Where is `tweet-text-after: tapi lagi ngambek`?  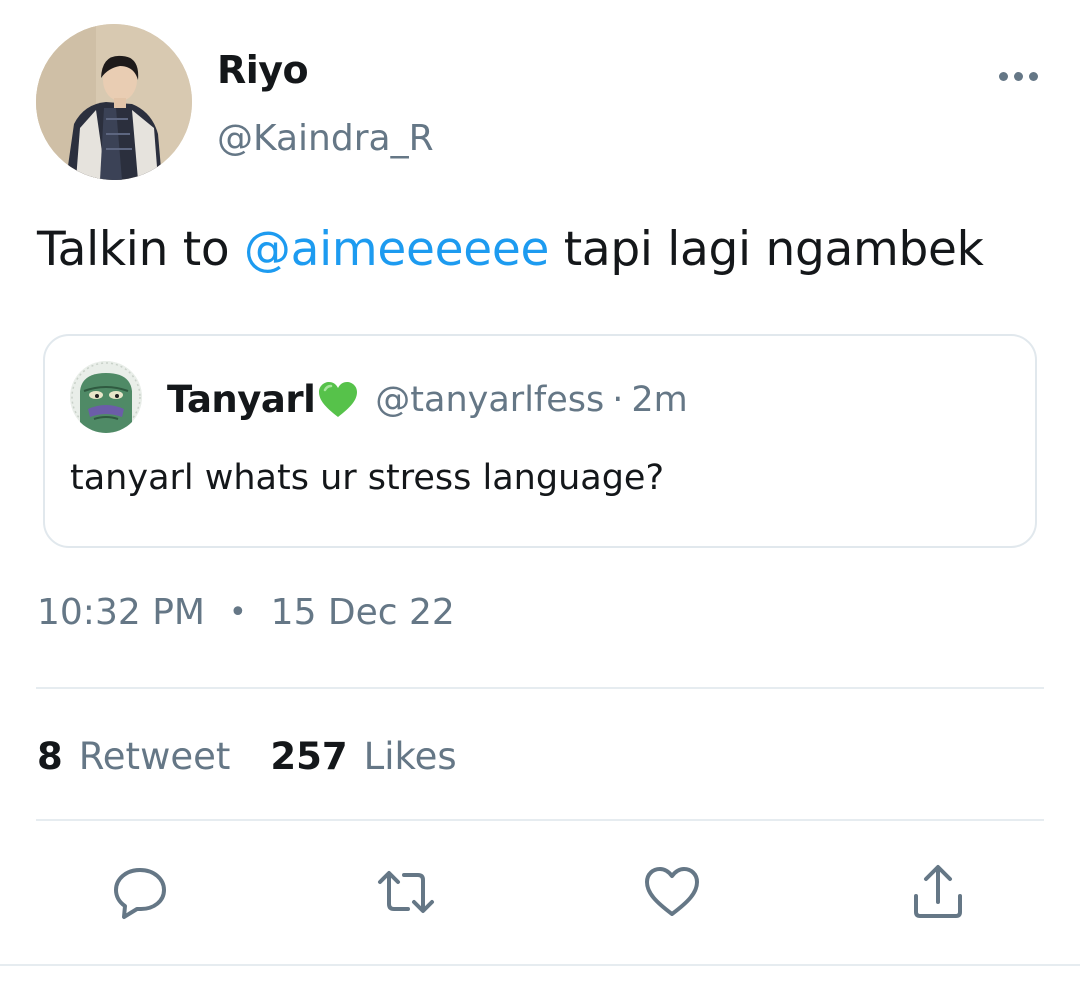 tweet-text-after: tapi lagi ngambek is located at coordinates (766, 249).